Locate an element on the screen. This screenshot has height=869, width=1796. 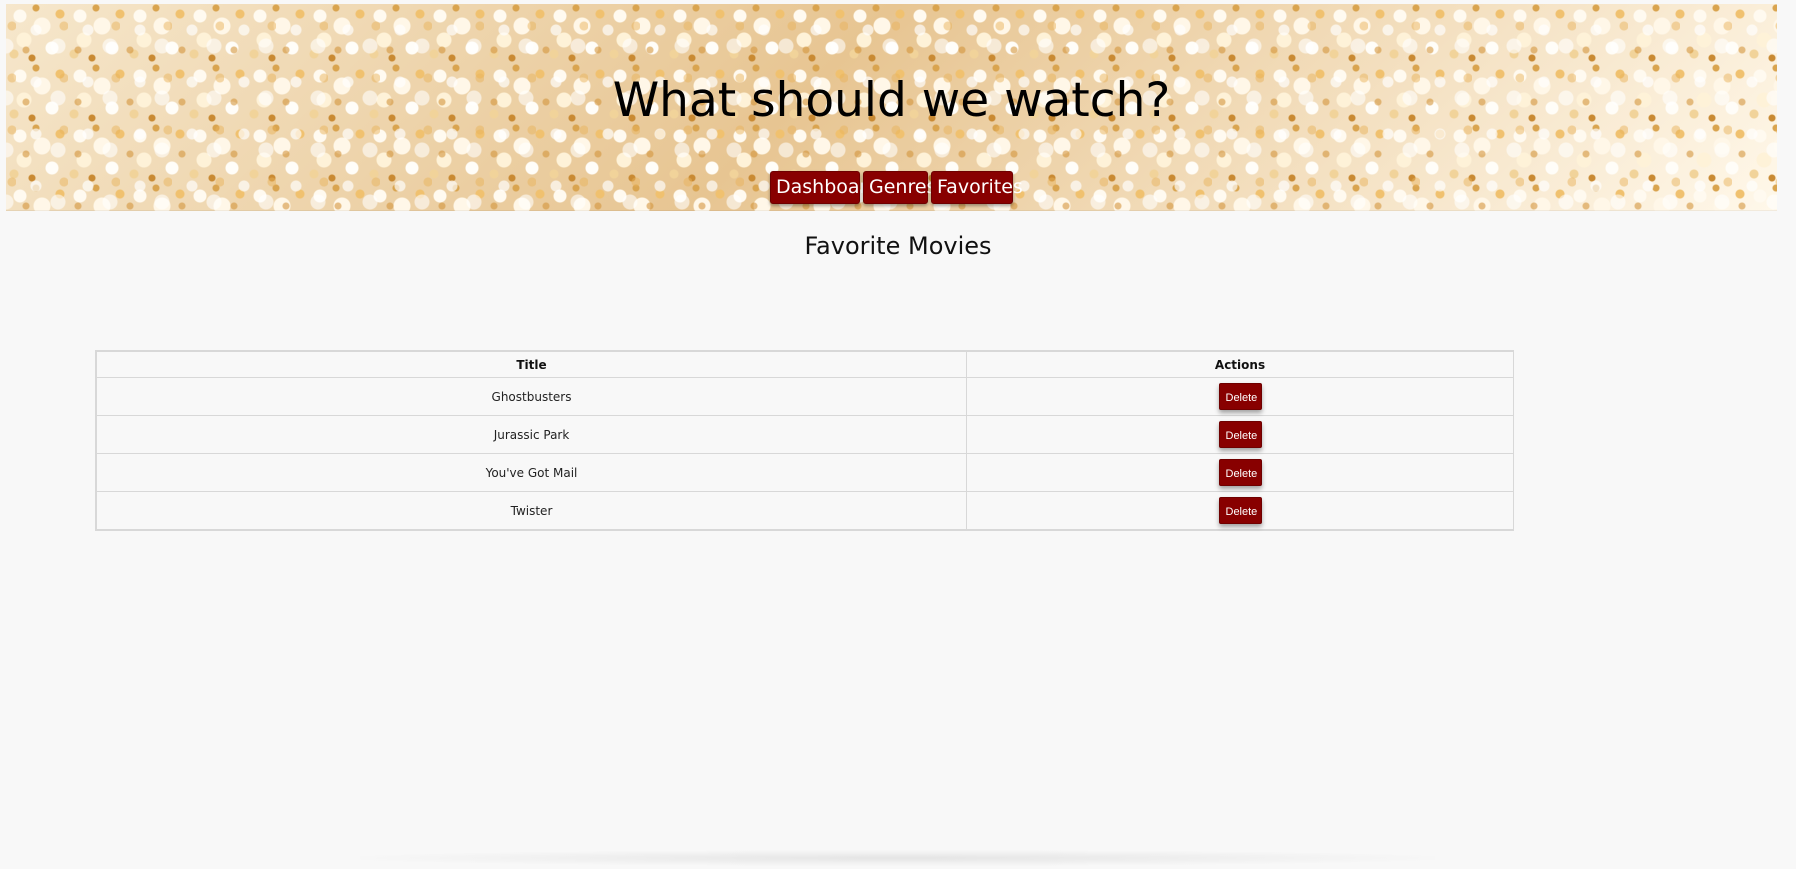
table-header: Title Actions is located at coordinates (805, 364).